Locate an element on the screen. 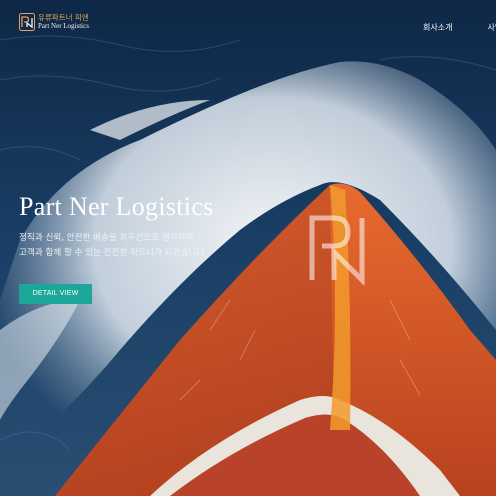 The image size is (496, 496). hero-subtitle-line-2: 고객과 함께 할 수 있는 든든한 파트너가 되겠습니다. is located at coordinates (113, 253).